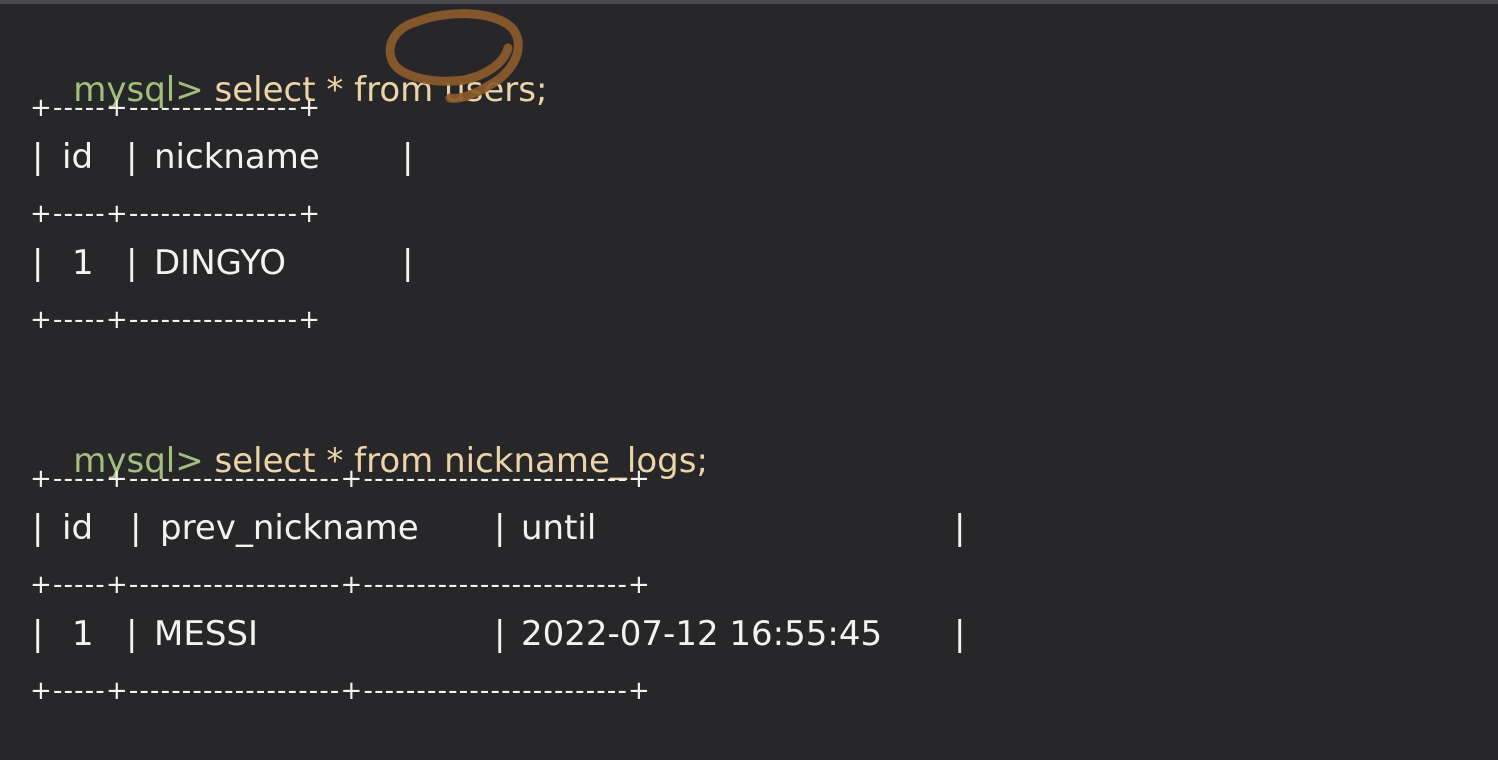  I want to click on table-cell: MESSI, so click(206, 634).